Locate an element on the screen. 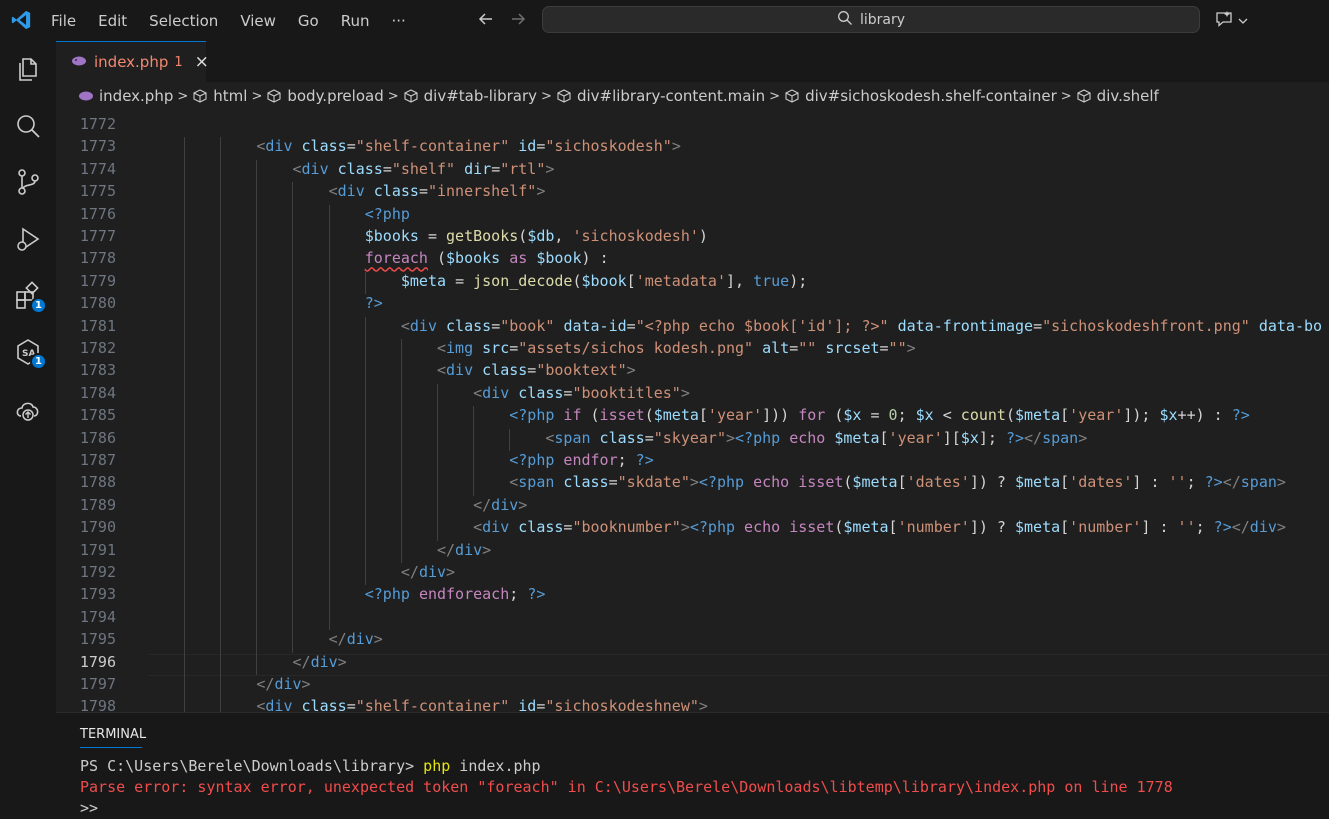 This screenshot has height=819, width=1329. line-number: 1796 is located at coordinates (97, 661).